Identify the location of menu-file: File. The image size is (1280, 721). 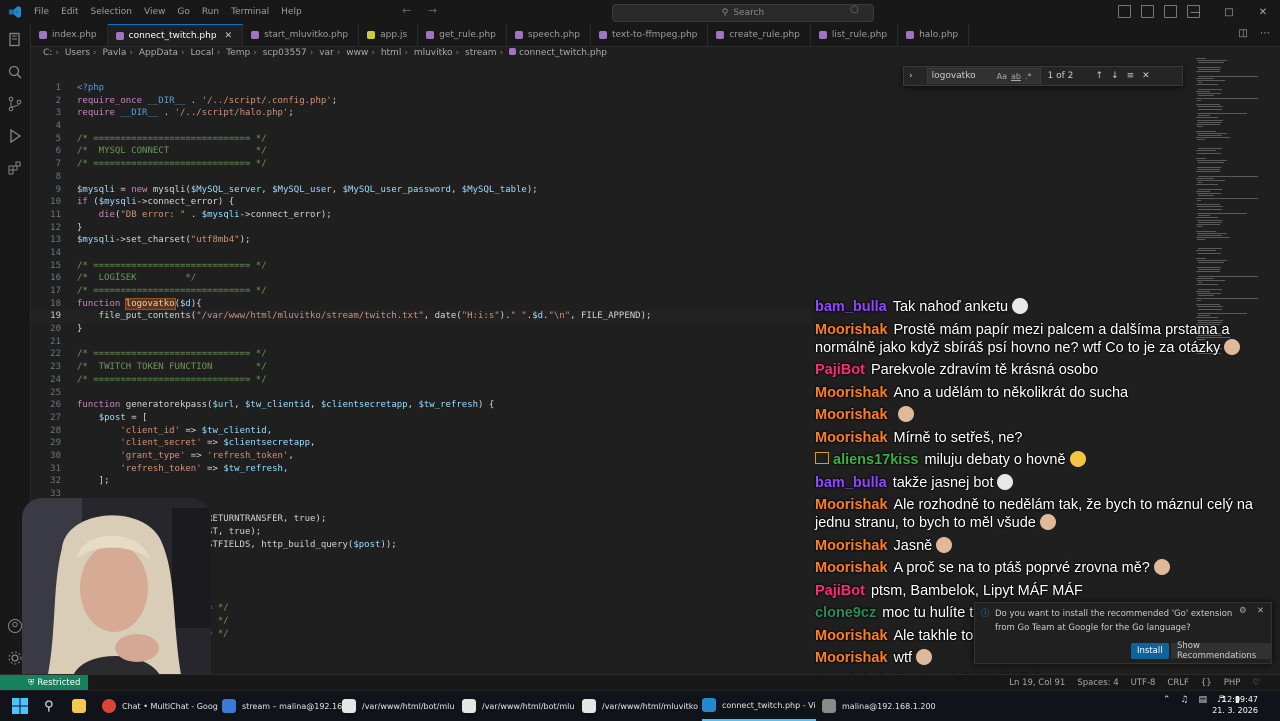
(41, 12).